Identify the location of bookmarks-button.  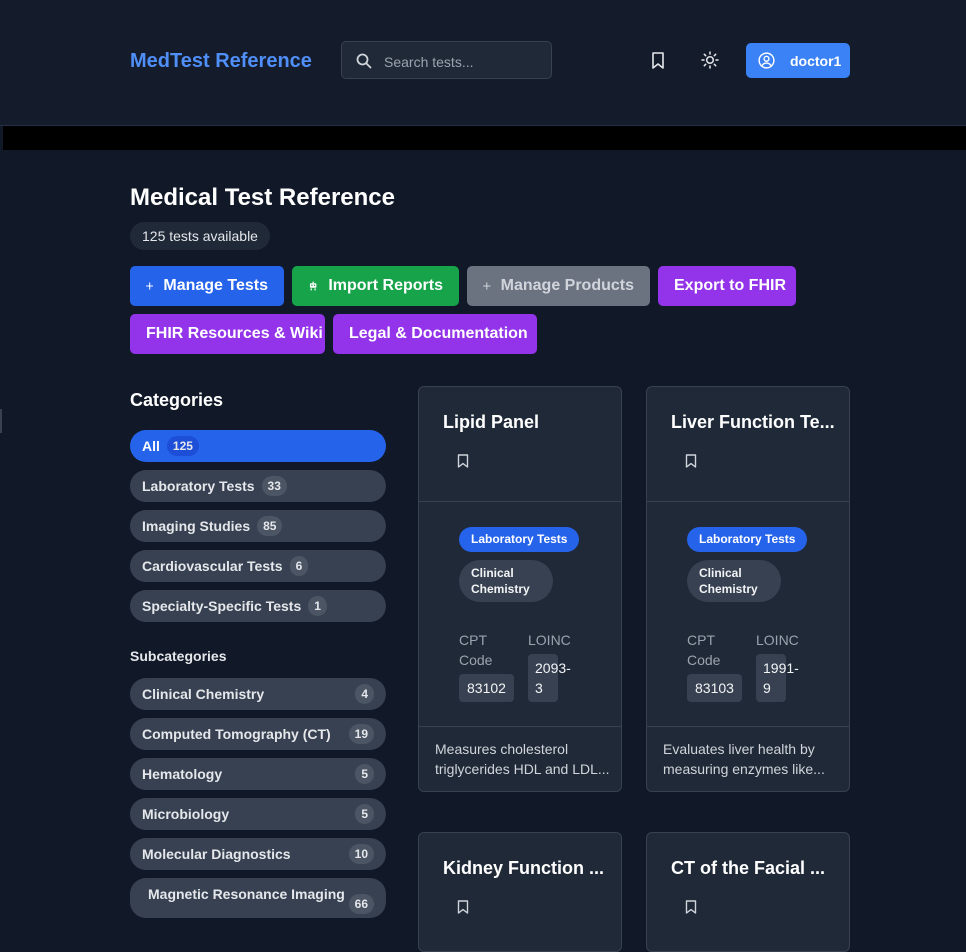
(659, 61).